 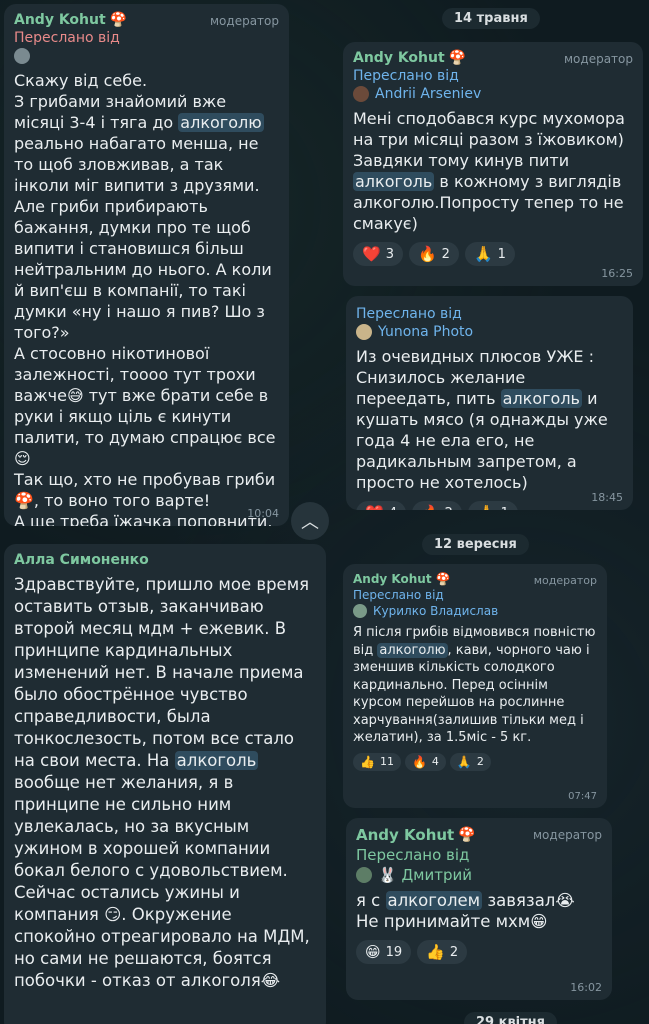 I want to click on sender-label: Алла Симоненко, so click(x=81, y=560).